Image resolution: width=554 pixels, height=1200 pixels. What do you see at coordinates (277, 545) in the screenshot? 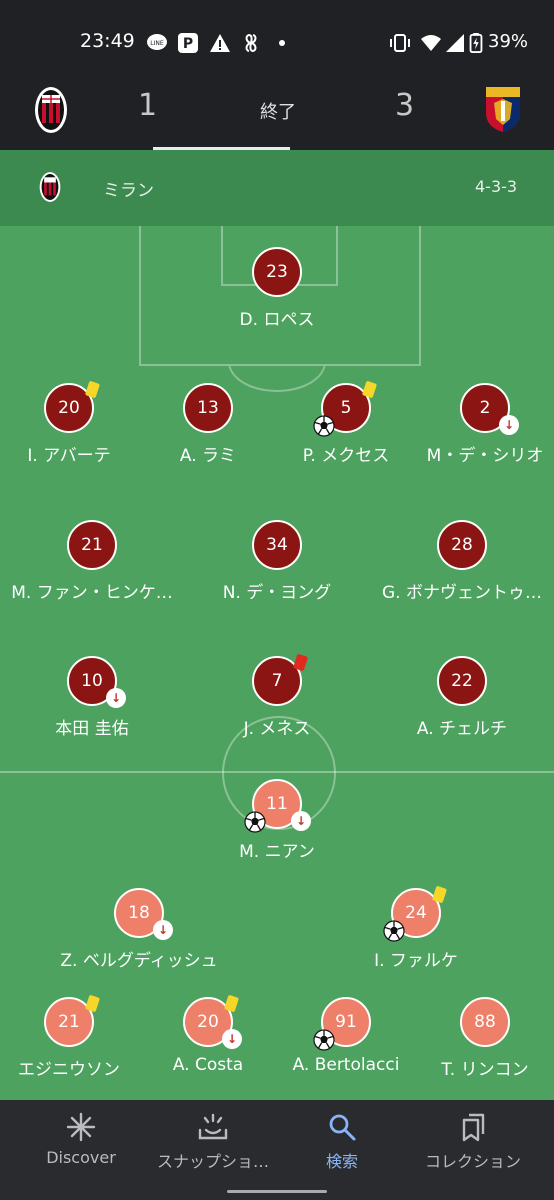
I see `player-number: 34` at bounding box center [277, 545].